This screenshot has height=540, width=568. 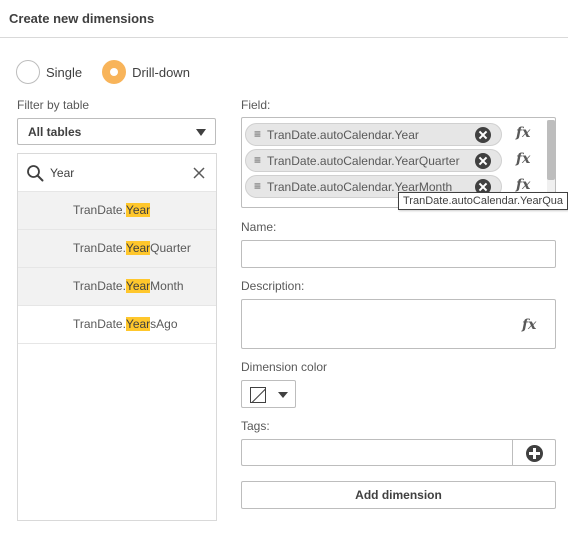 I want to click on search-input, so click(x=115, y=173).